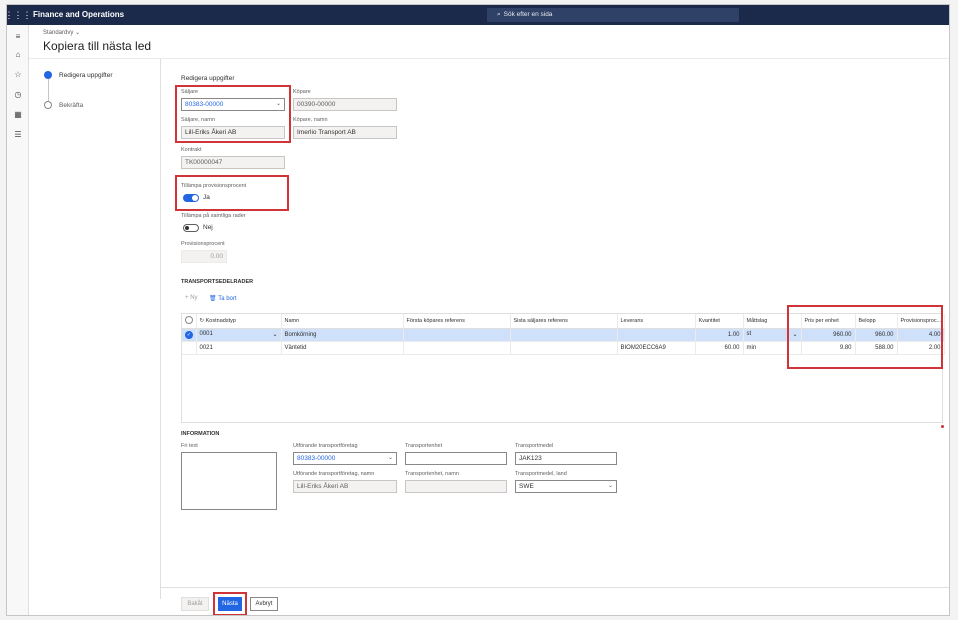 The width and height of the screenshot is (958, 620). I want to click on transport-section-title: TRANSPORTSEDELRADER, so click(217, 282).